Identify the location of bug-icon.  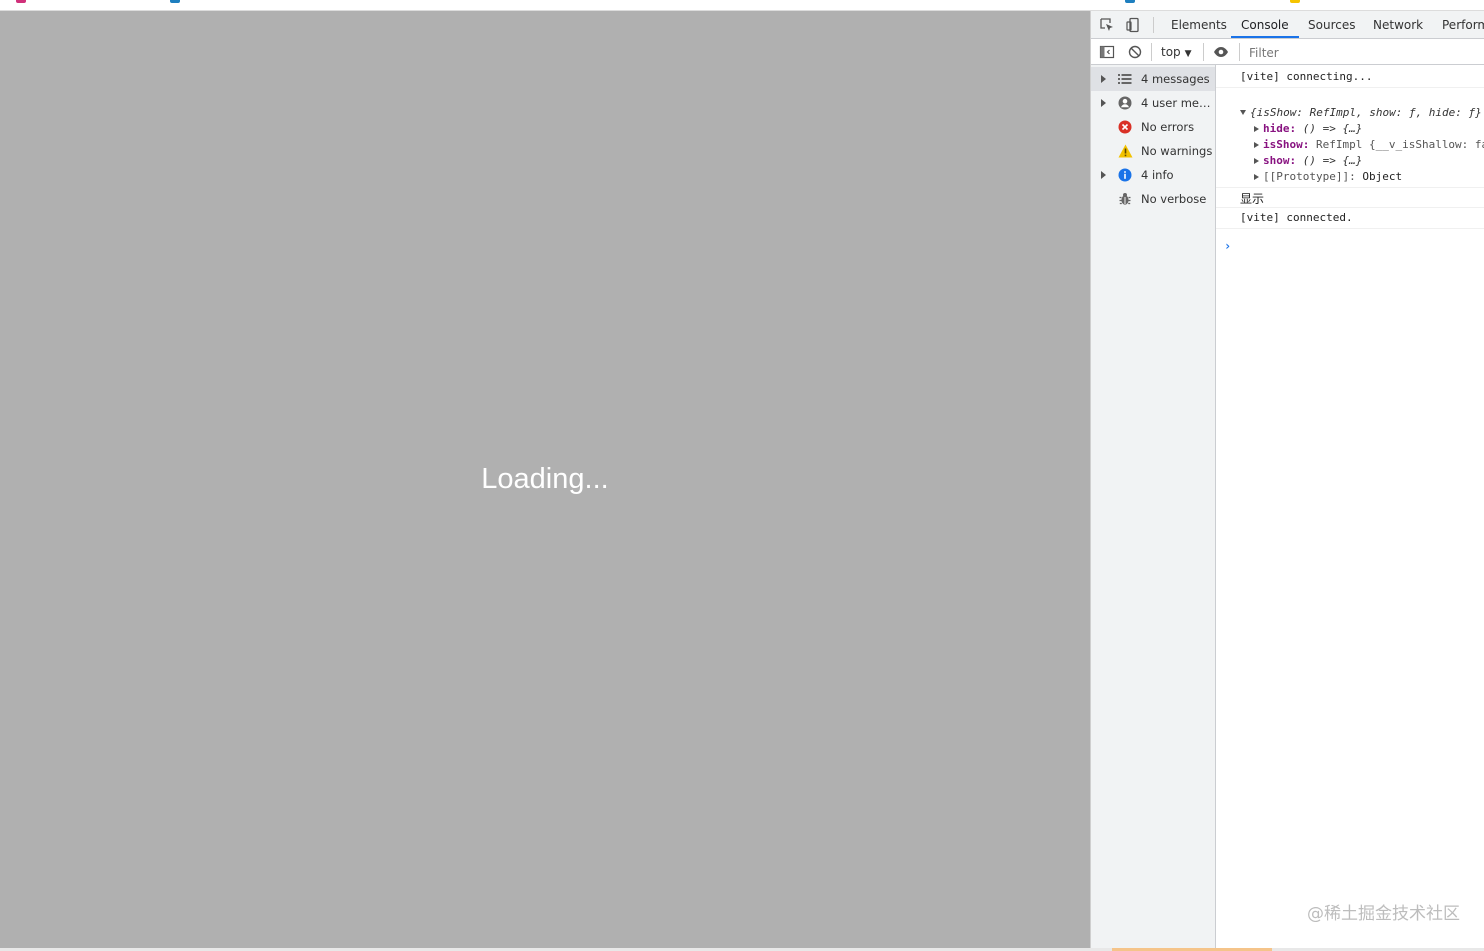
(1125, 199).